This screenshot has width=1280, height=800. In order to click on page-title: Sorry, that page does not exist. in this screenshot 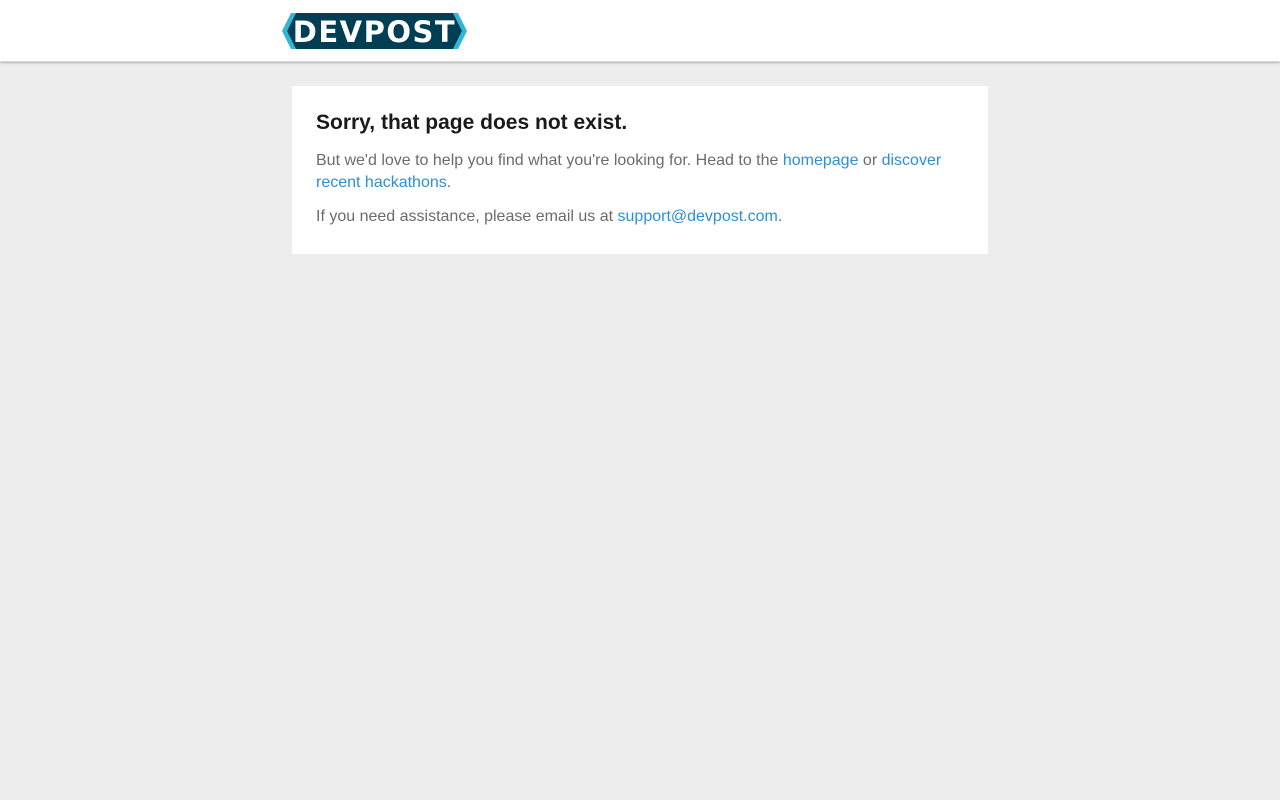, I will do `click(472, 122)`.